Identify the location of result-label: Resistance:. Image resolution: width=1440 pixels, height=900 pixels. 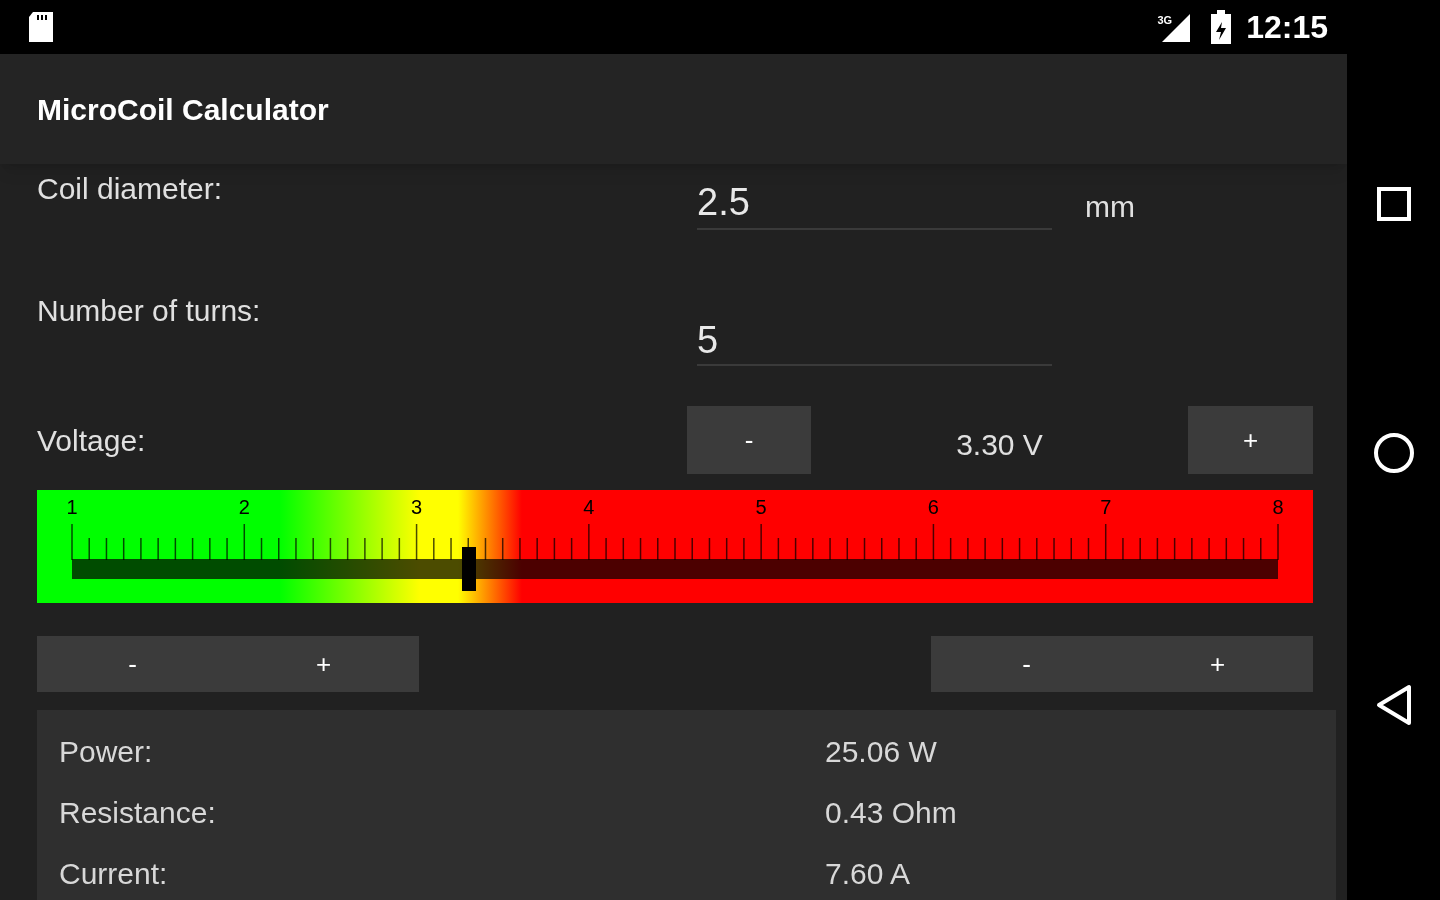
(138, 812).